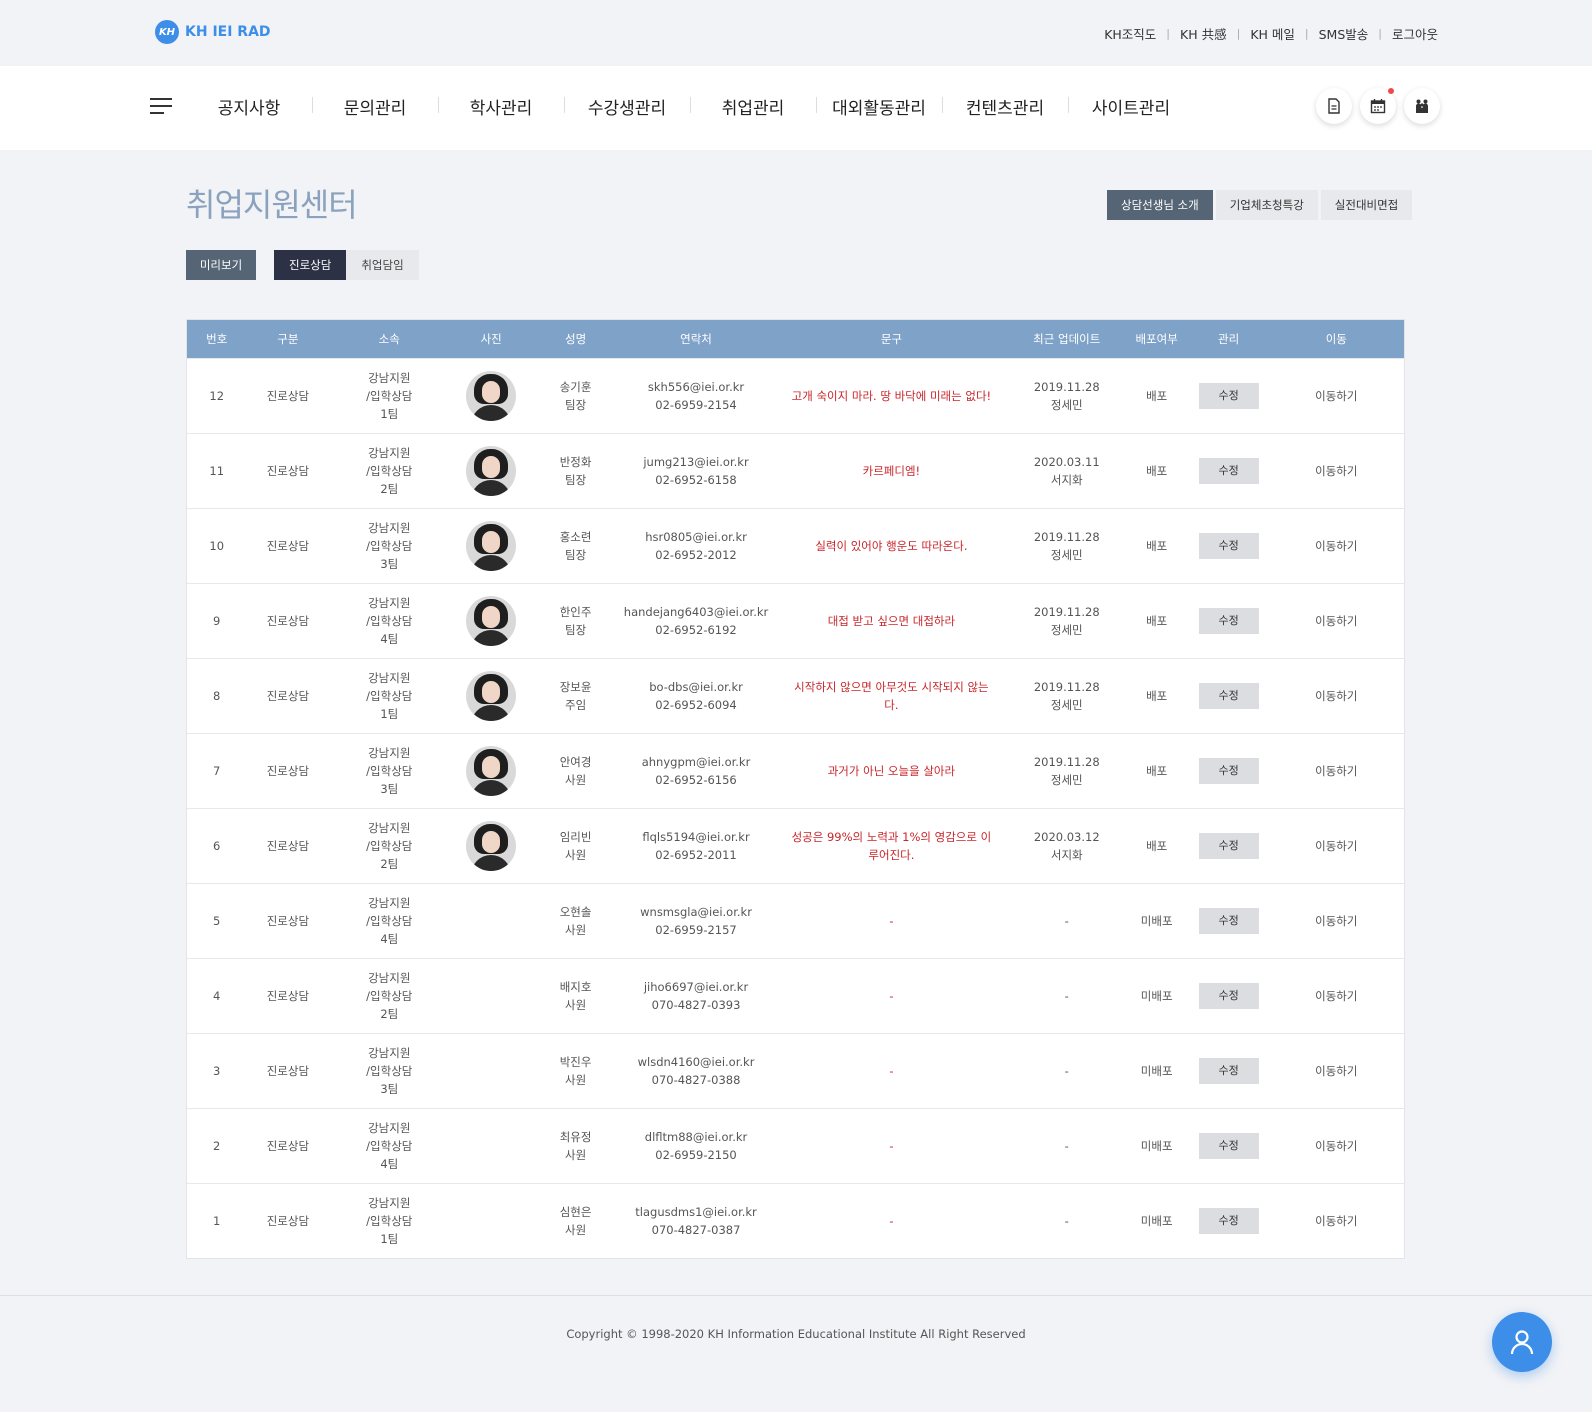  What do you see at coordinates (1391, 91) in the screenshot?
I see `notification-dot` at bounding box center [1391, 91].